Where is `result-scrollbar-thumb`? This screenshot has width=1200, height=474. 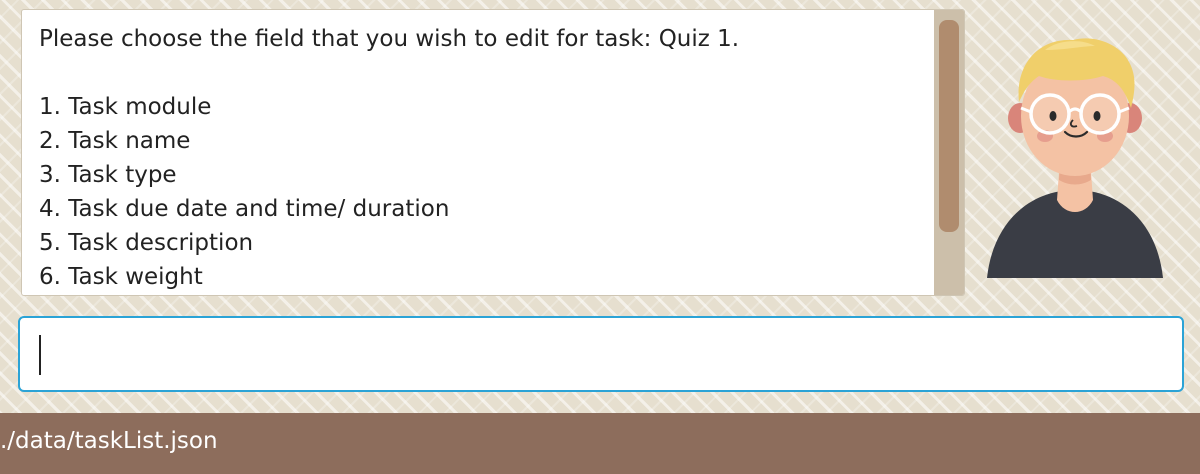 result-scrollbar-thumb is located at coordinates (949, 126).